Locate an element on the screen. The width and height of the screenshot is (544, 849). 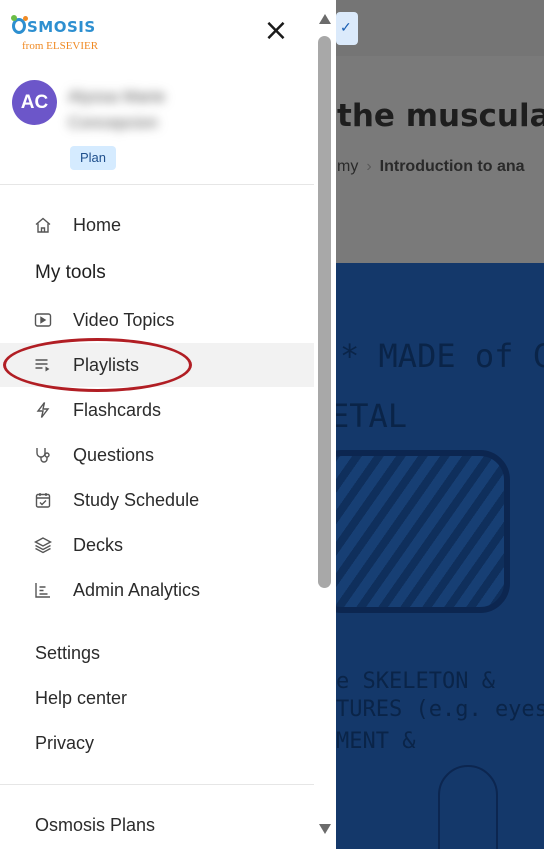
osmosis-plans-link: Osmosis Plans is located at coordinates (95, 825).